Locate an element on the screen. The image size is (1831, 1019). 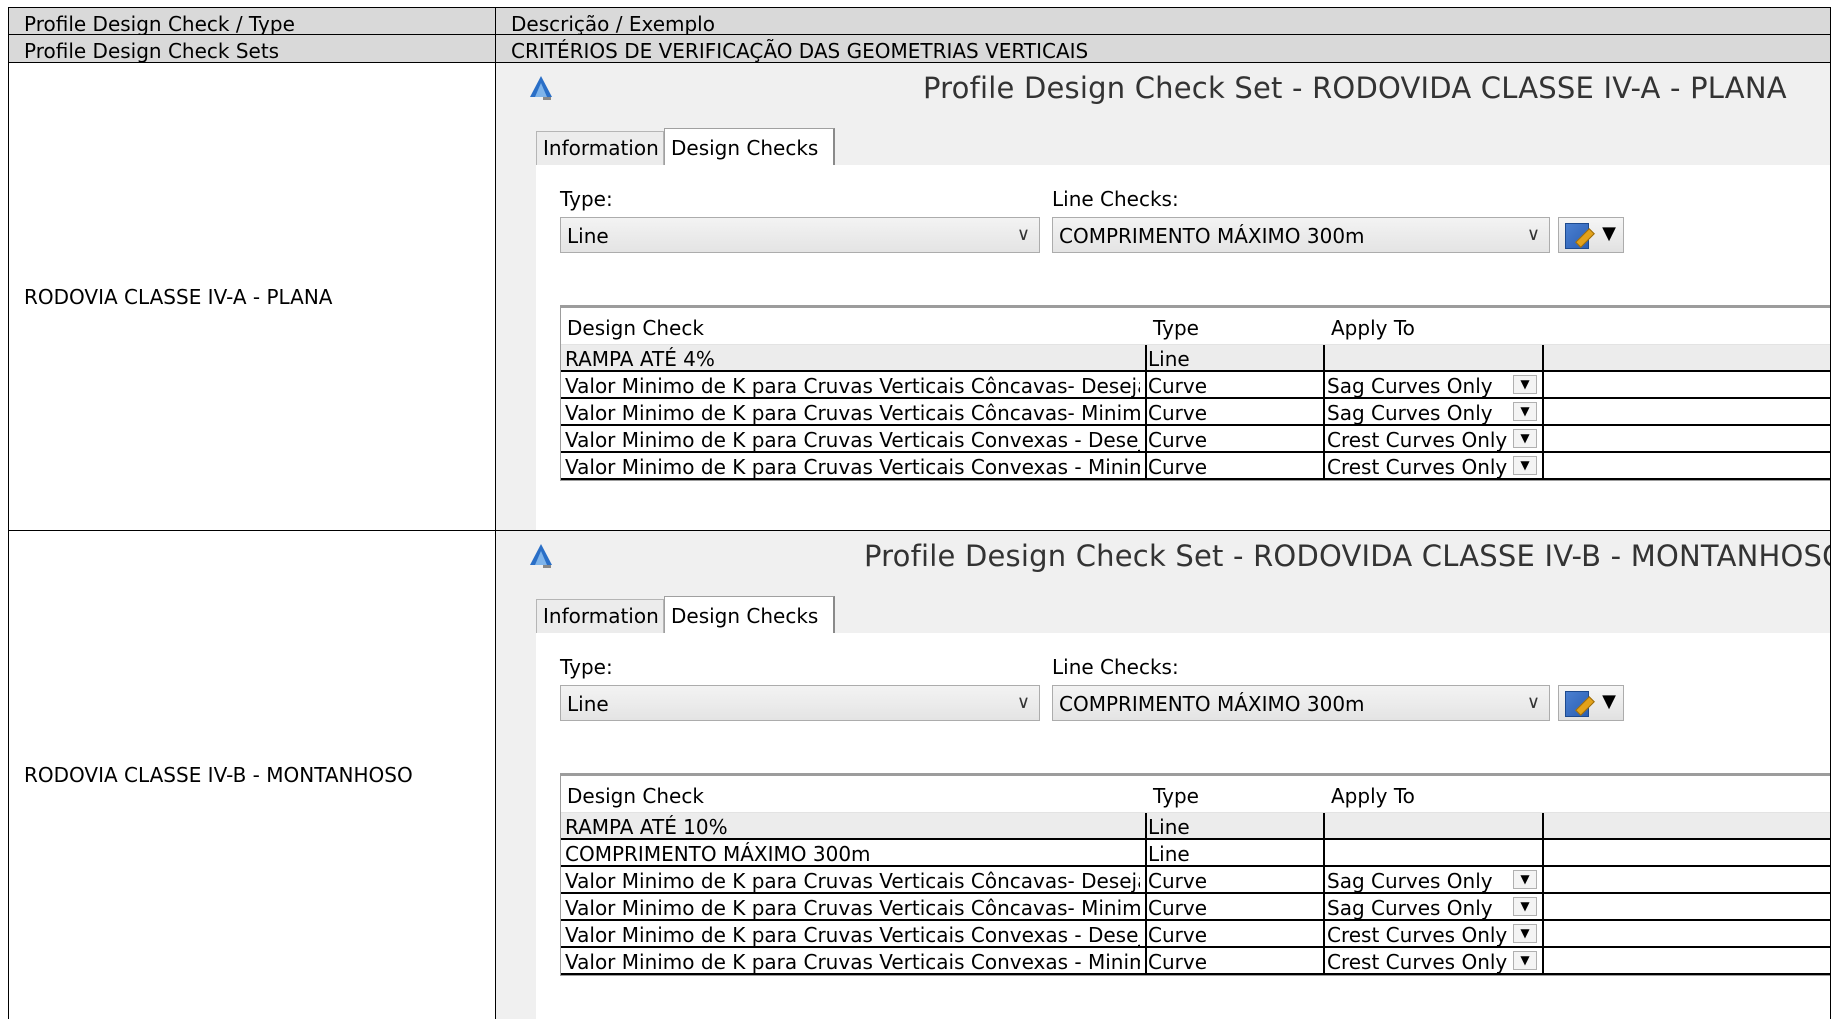
table-row: COMPRIMENTO MÁXIMO 300m Line is located at coordinates (1195, 853).